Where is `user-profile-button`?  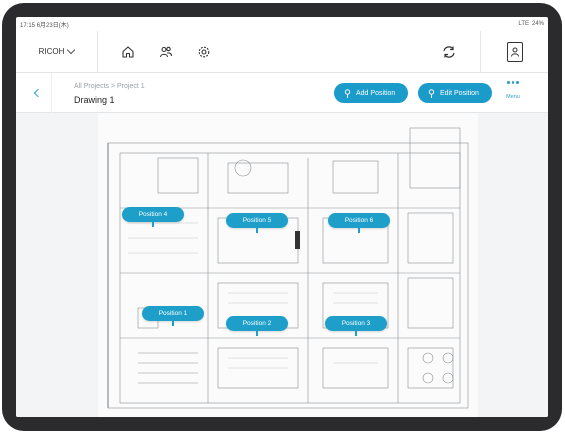 user-profile-button is located at coordinates (514, 52).